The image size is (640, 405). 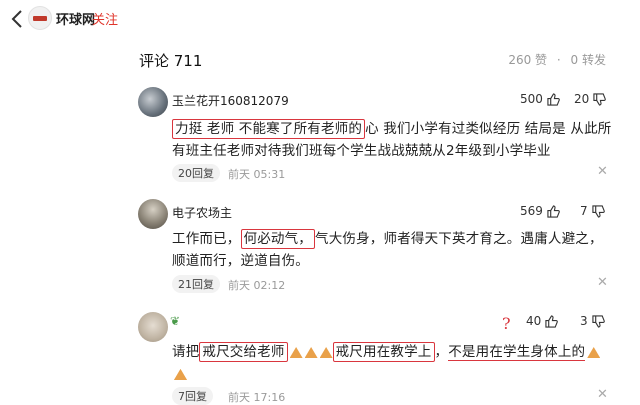 I want to click on replies-button: 21回复, so click(x=196, y=284).